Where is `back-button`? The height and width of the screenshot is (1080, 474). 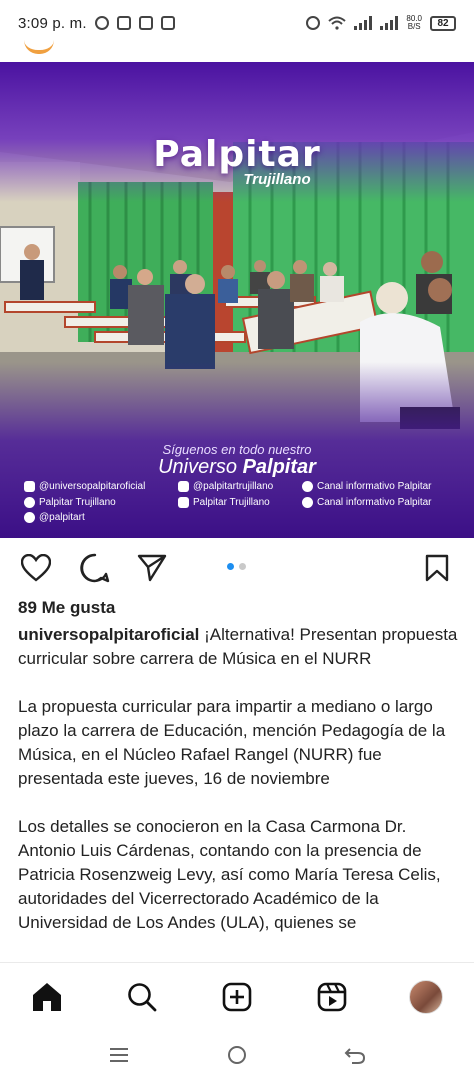
back-button is located at coordinates (355, 1055).